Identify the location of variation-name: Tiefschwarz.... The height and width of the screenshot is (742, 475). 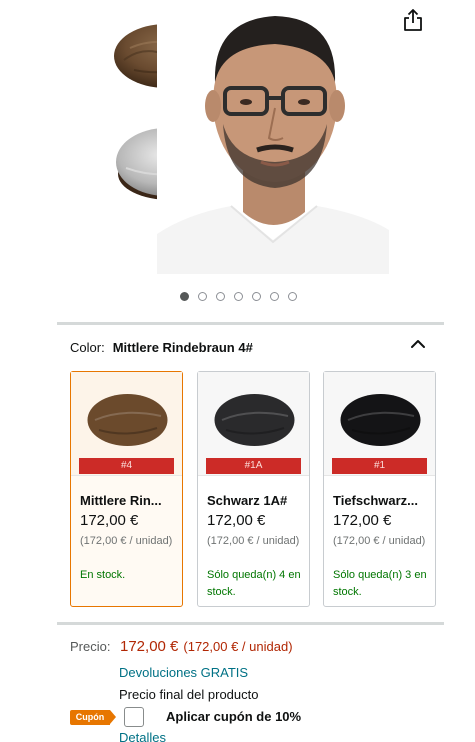
(376, 500).